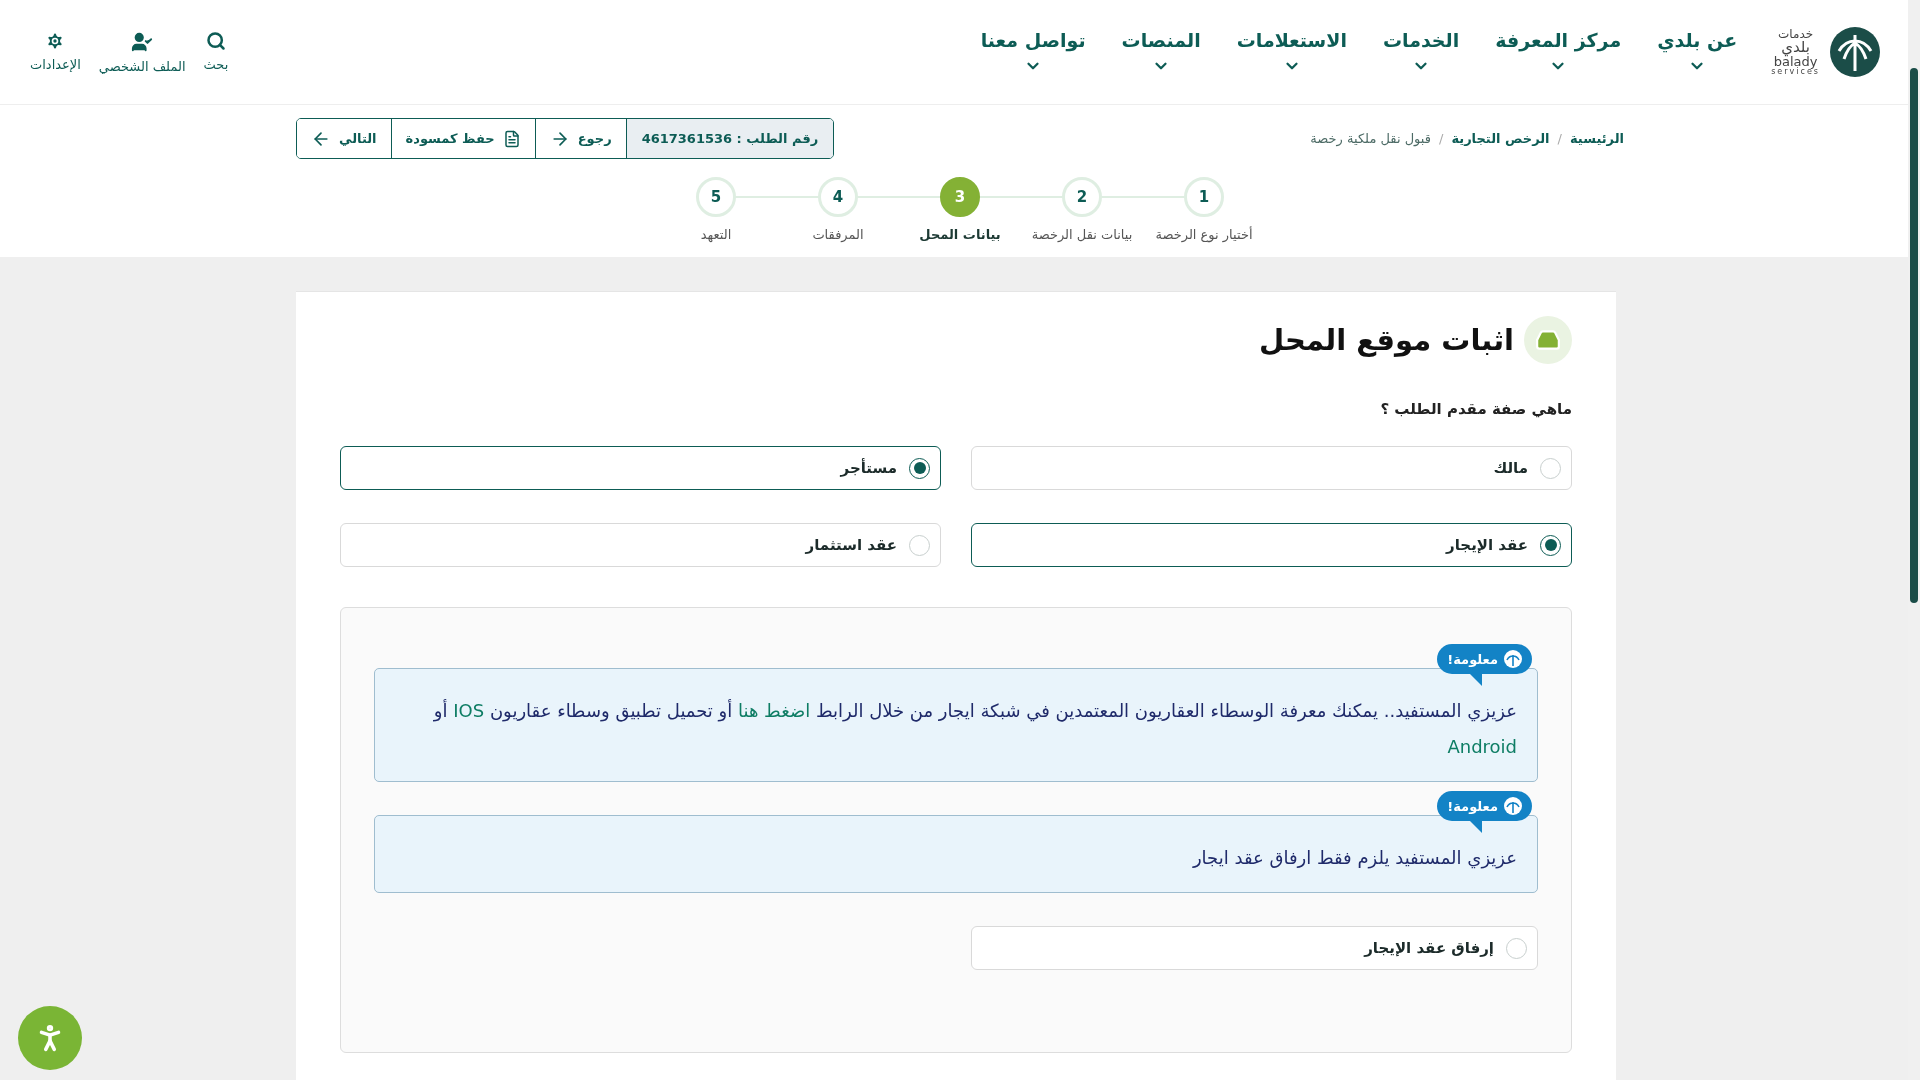  Describe the element at coordinates (1204, 234) in the screenshot. I see `step-label: أختيار نوع الرخصة` at that location.